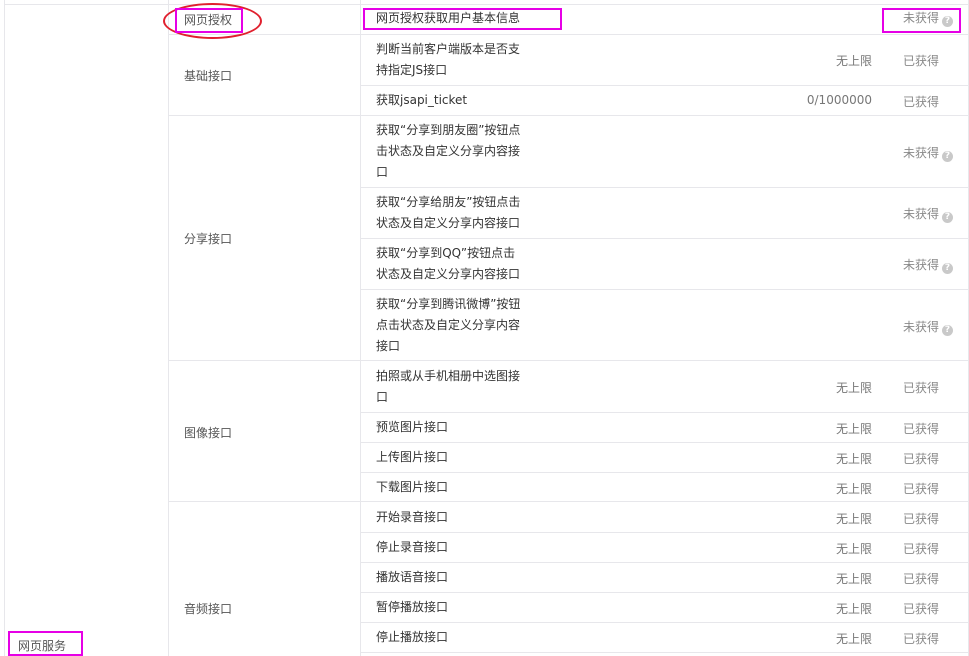 This screenshot has height=656, width=969. What do you see at coordinates (208, 609) in the screenshot?
I see `category-audio-api: 音频接口` at bounding box center [208, 609].